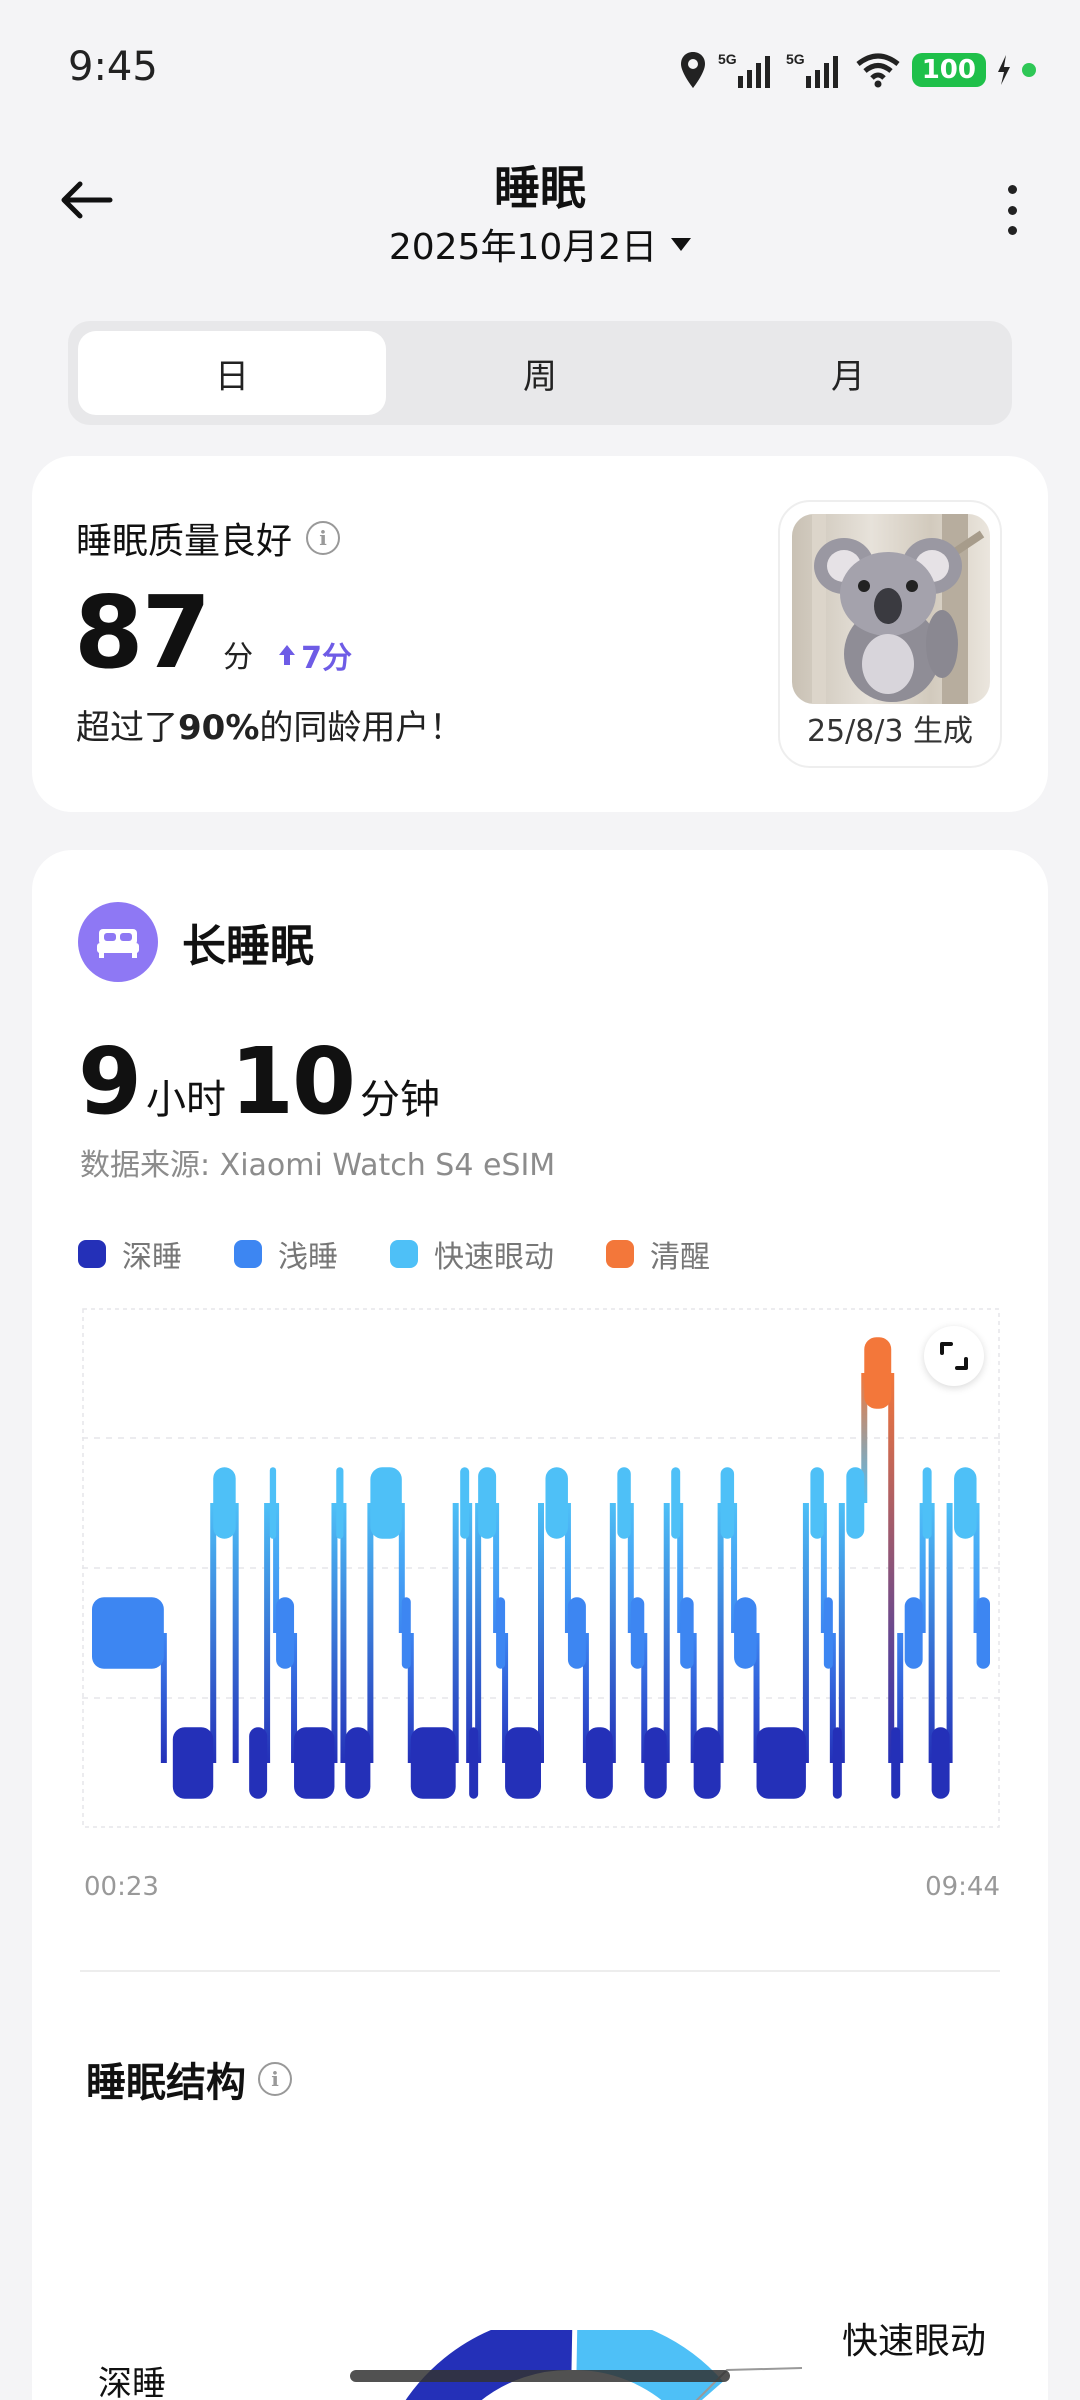  I want to click on divider, so click(540, 1971).